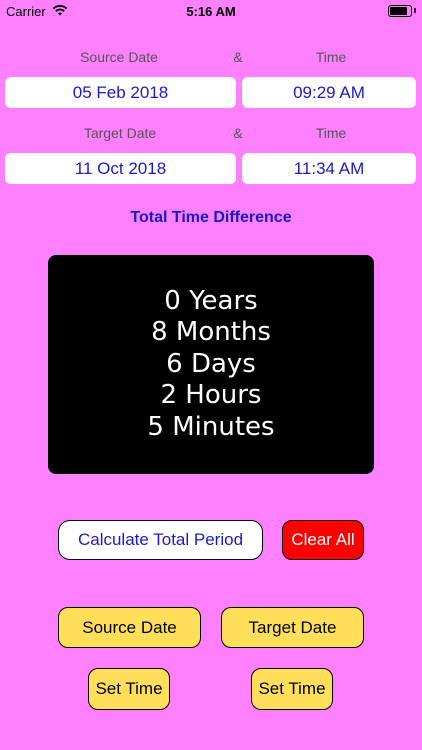 This screenshot has width=422, height=750. Describe the element at coordinates (323, 540) in the screenshot. I see `clear-all-button: Clear All` at that location.